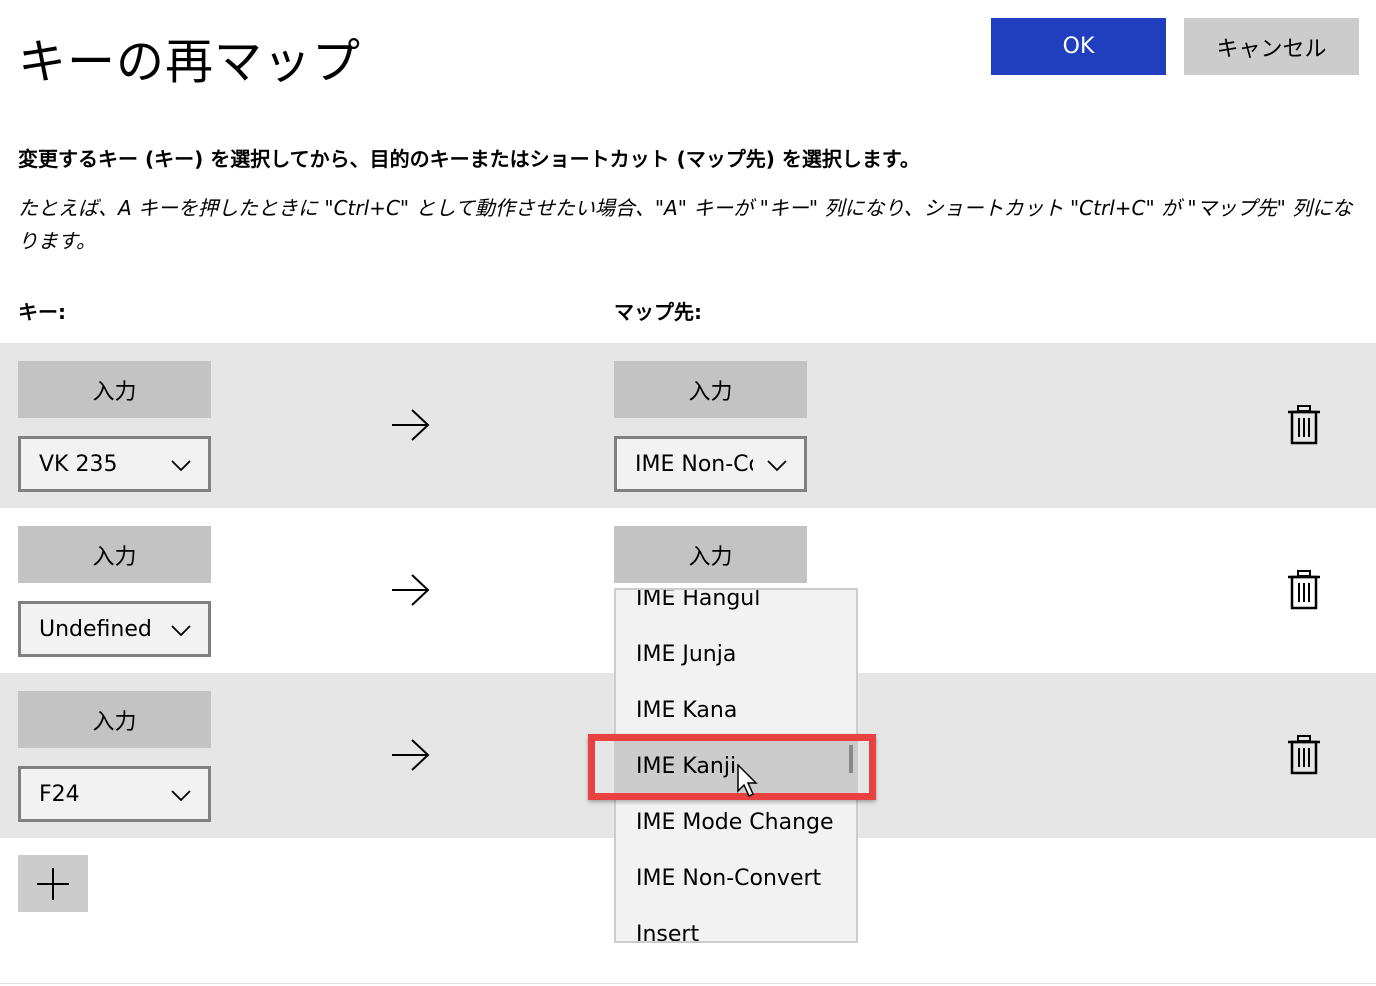 The width and height of the screenshot is (1376, 986). Describe the element at coordinates (95, 629) in the screenshot. I see `key-select-value: Undefined` at that location.